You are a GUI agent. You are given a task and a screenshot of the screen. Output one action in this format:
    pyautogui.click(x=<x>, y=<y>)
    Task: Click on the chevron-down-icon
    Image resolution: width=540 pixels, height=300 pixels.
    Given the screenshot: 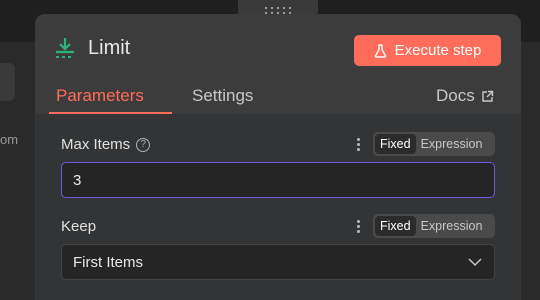 What is the action you would take?
    pyautogui.click(x=475, y=262)
    